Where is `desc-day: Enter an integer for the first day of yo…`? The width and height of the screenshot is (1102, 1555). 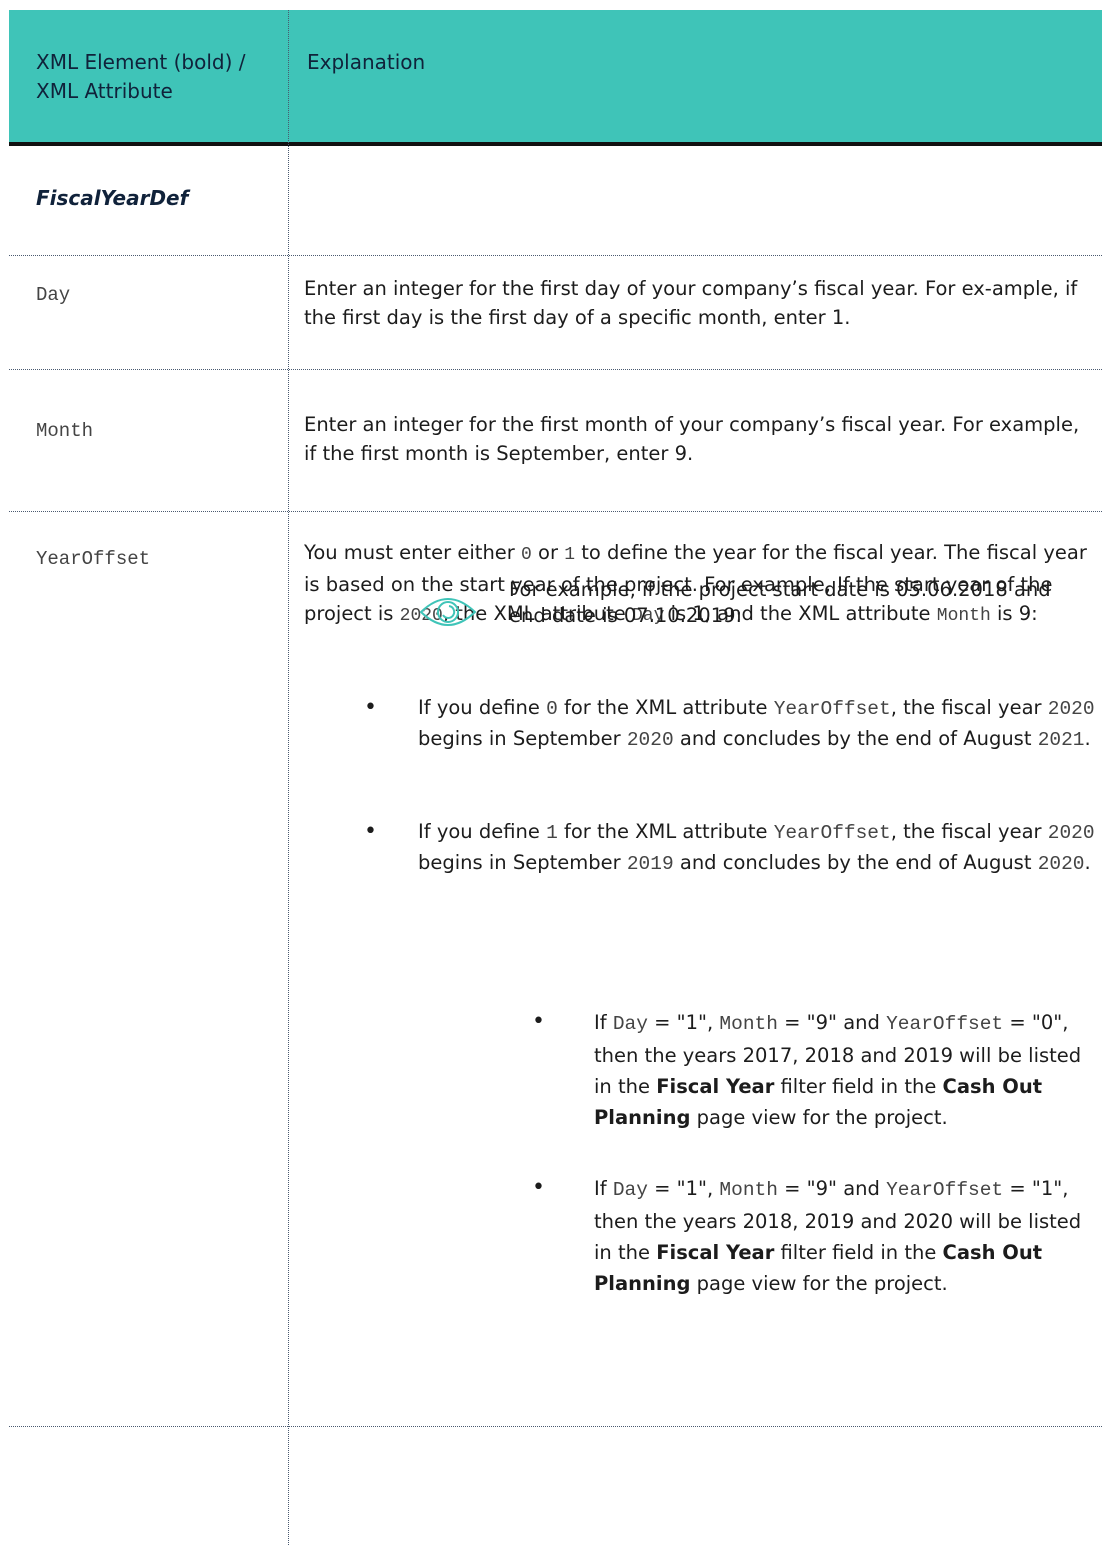
desc-day: Enter an integer for the first day of yo… is located at coordinates (691, 303).